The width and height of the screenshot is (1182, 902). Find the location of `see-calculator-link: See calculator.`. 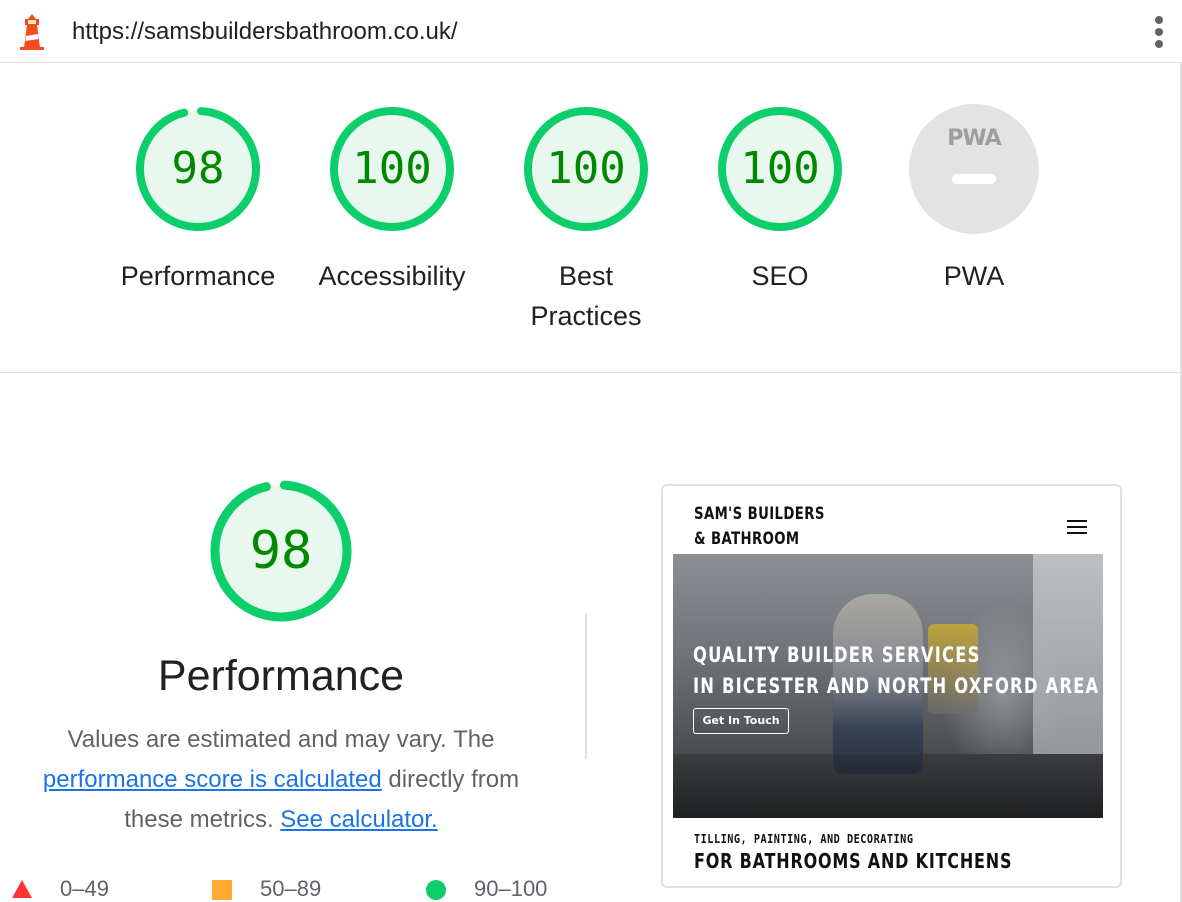

see-calculator-link: See calculator. is located at coordinates (358, 819).